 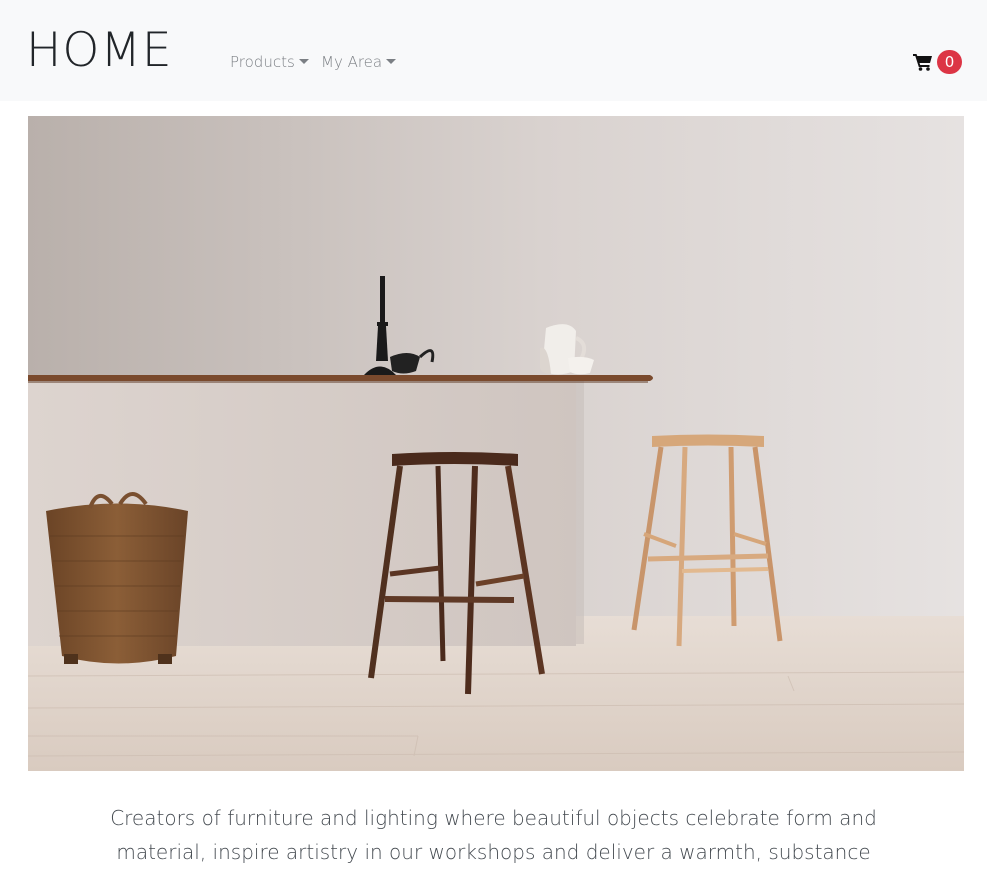 I want to click on nav-my-area-dropdown: My Area, so click(x=359, y=62).